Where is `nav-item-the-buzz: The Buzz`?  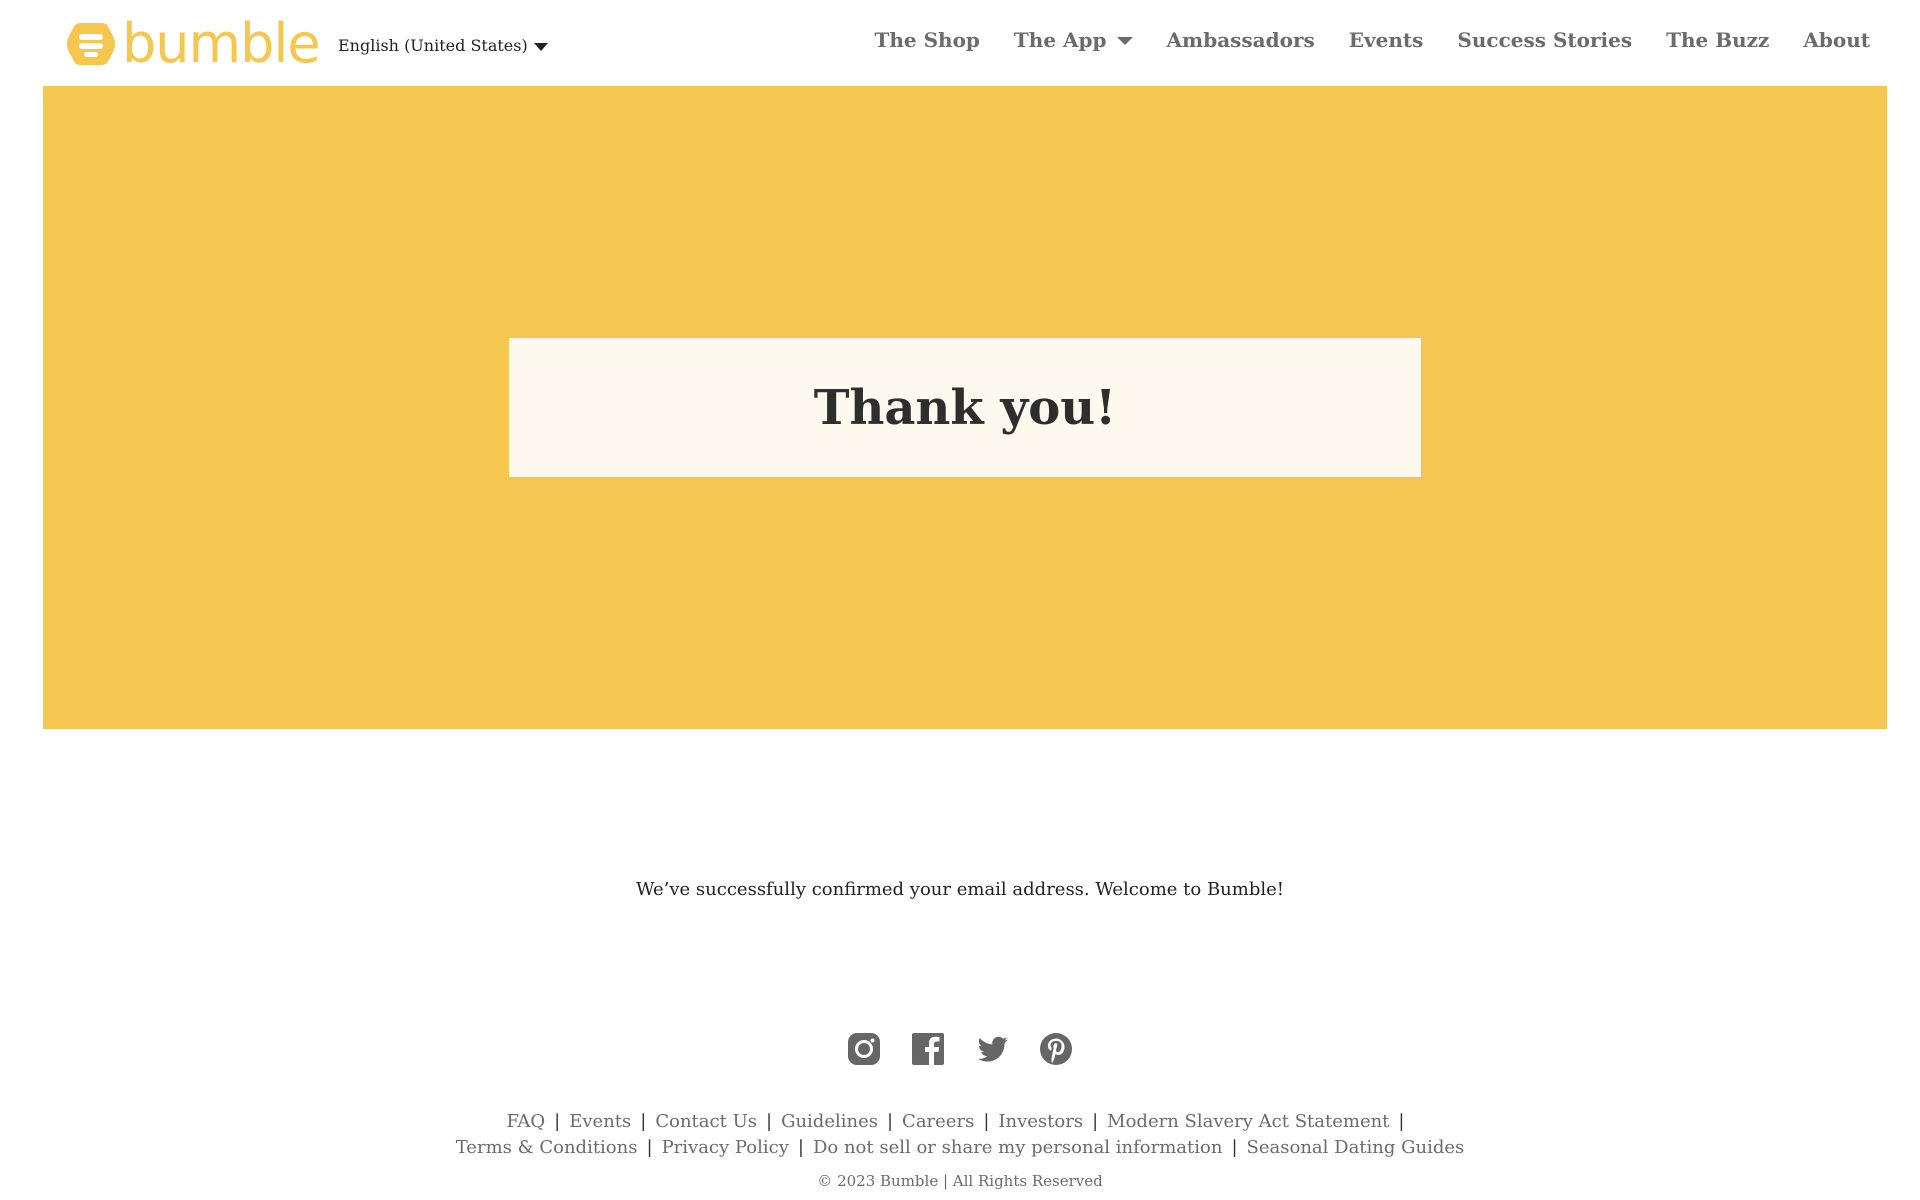 nav-item-the-buzz: The Buzz is located at coordinates (1717, 40).